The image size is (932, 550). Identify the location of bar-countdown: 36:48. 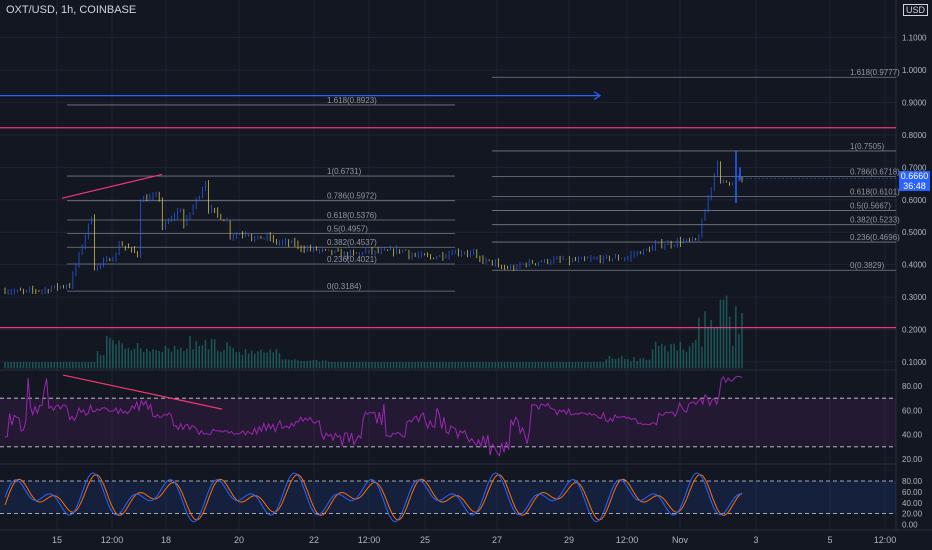
(914, 186).